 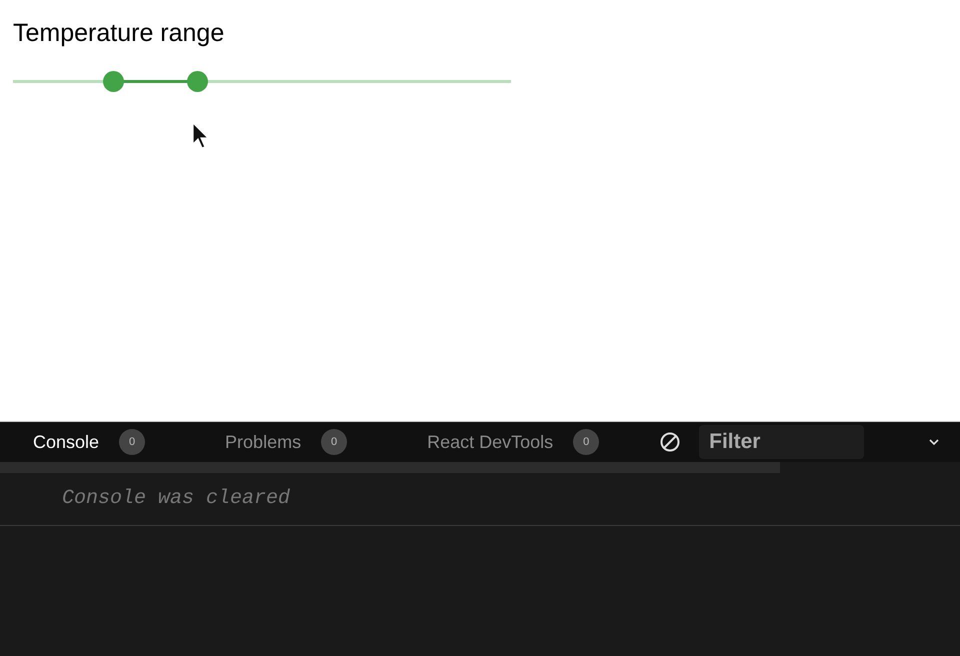 What do you see at coordinates (670, 442) in the screenshot?
I see `clear-icon` at bounding box center [670, 442].